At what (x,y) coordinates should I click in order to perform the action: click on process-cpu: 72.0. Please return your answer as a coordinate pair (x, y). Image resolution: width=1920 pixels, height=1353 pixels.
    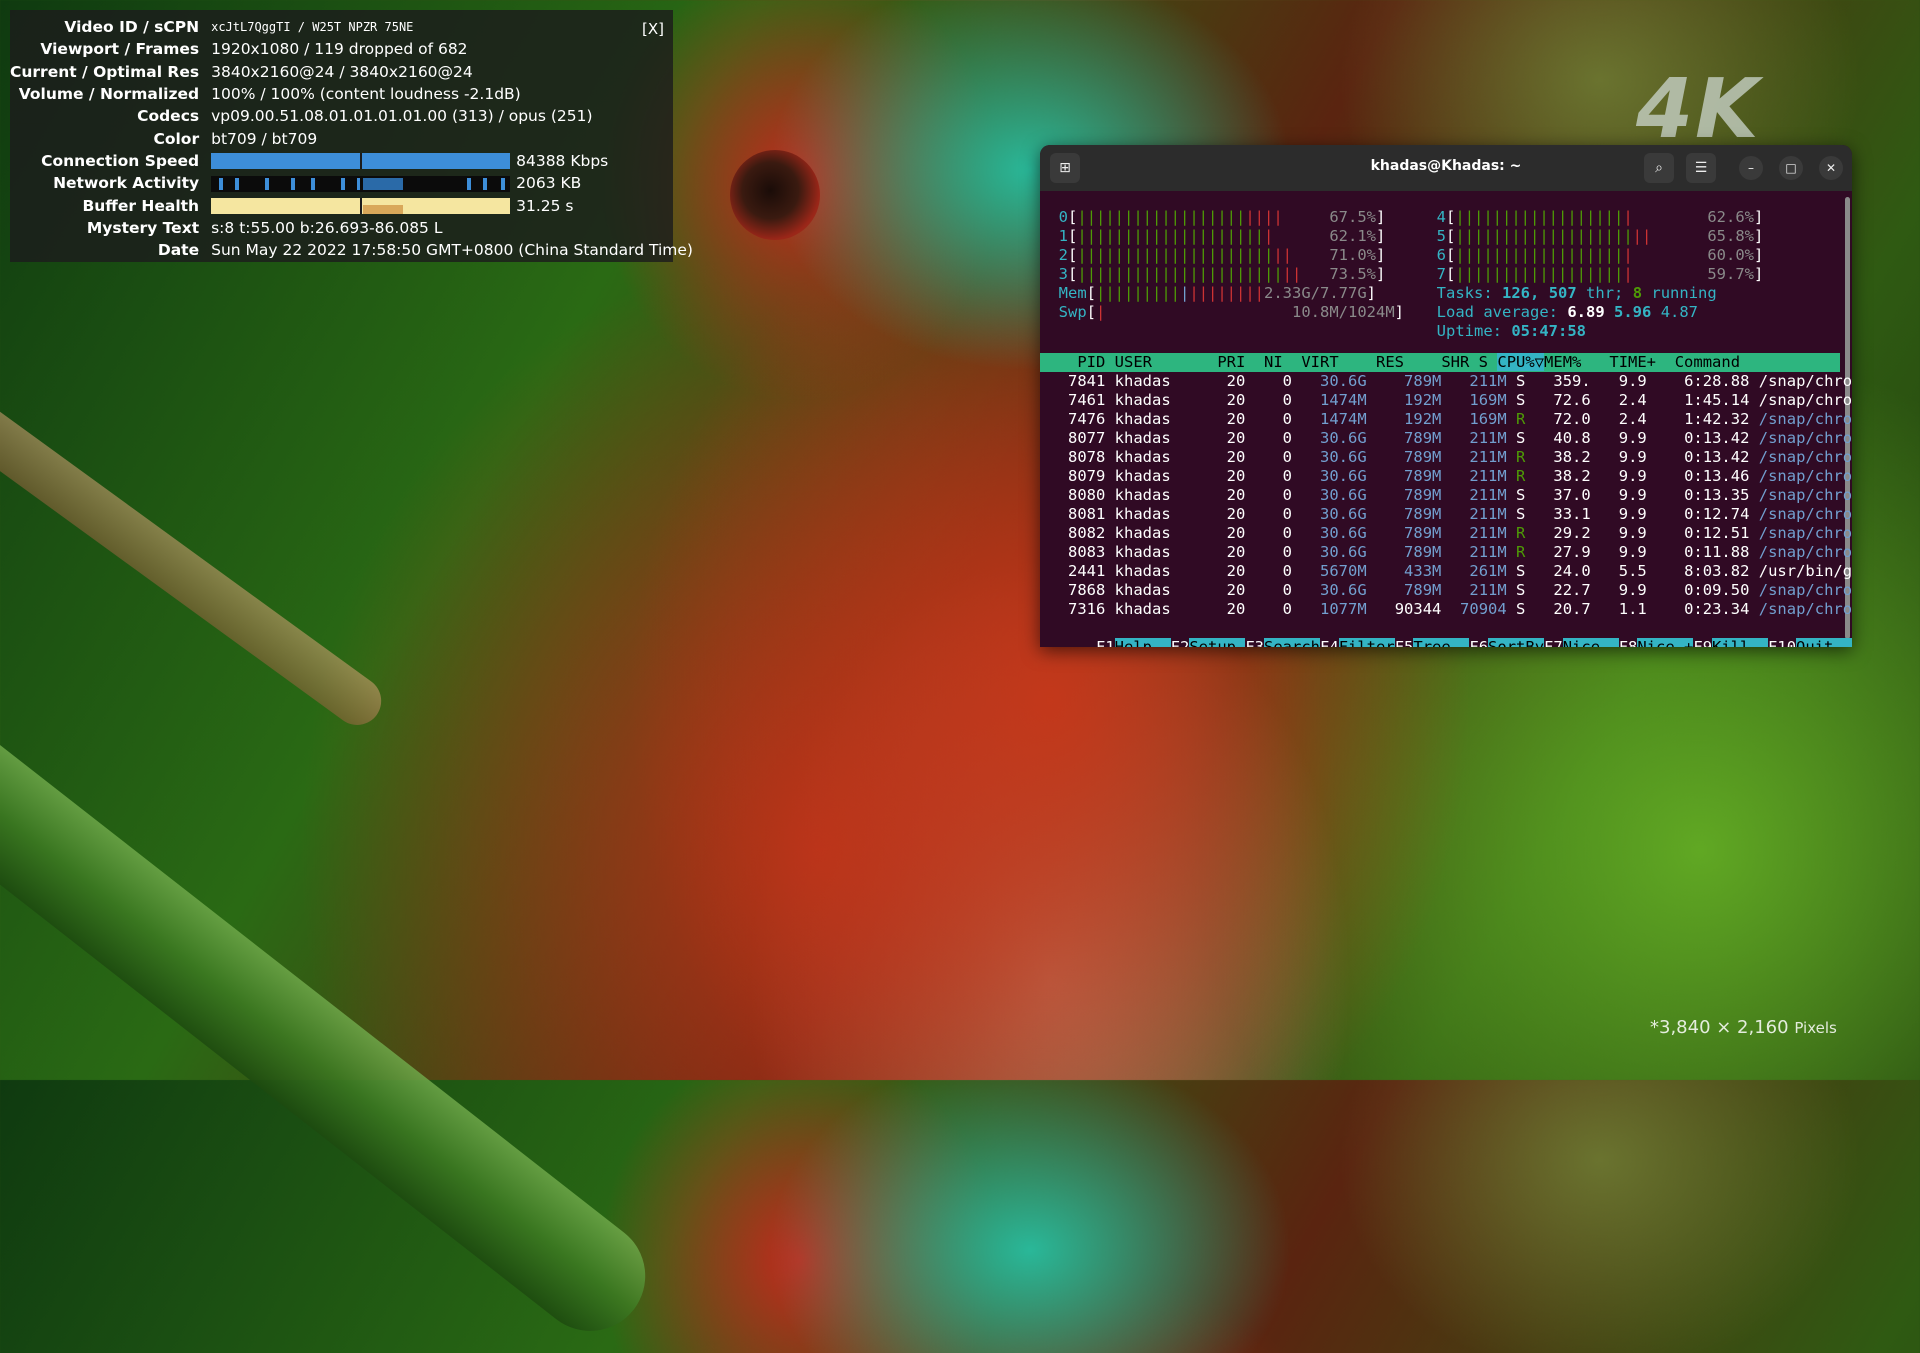
    Looking at the image, I should click on (1567, 419).